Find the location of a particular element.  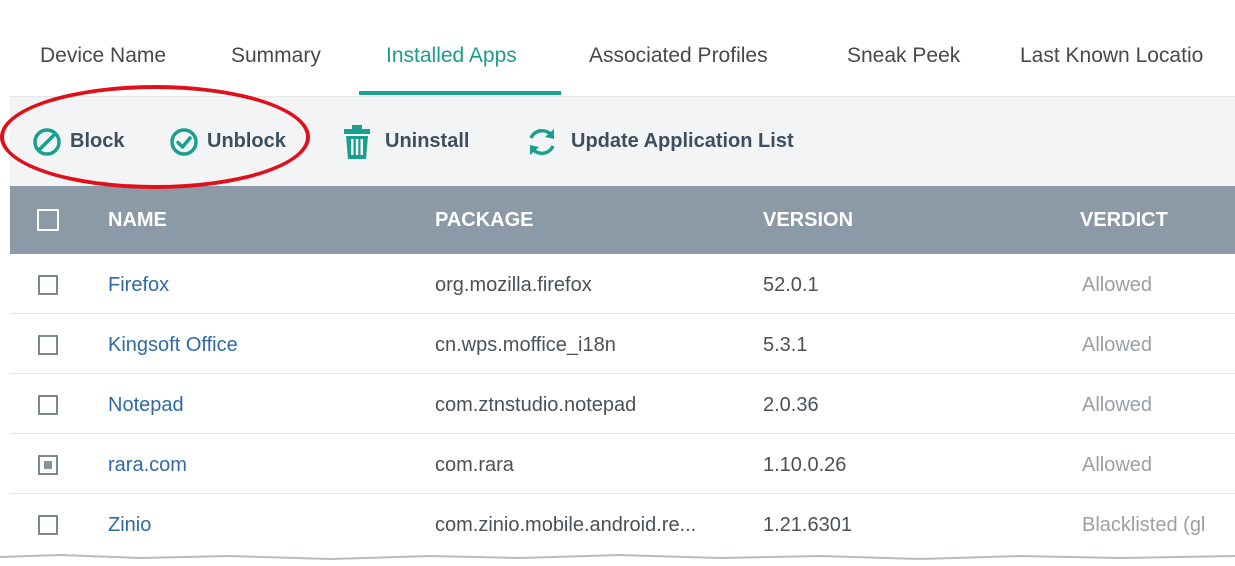

block-button: Block is located at coordinates (78, 141).